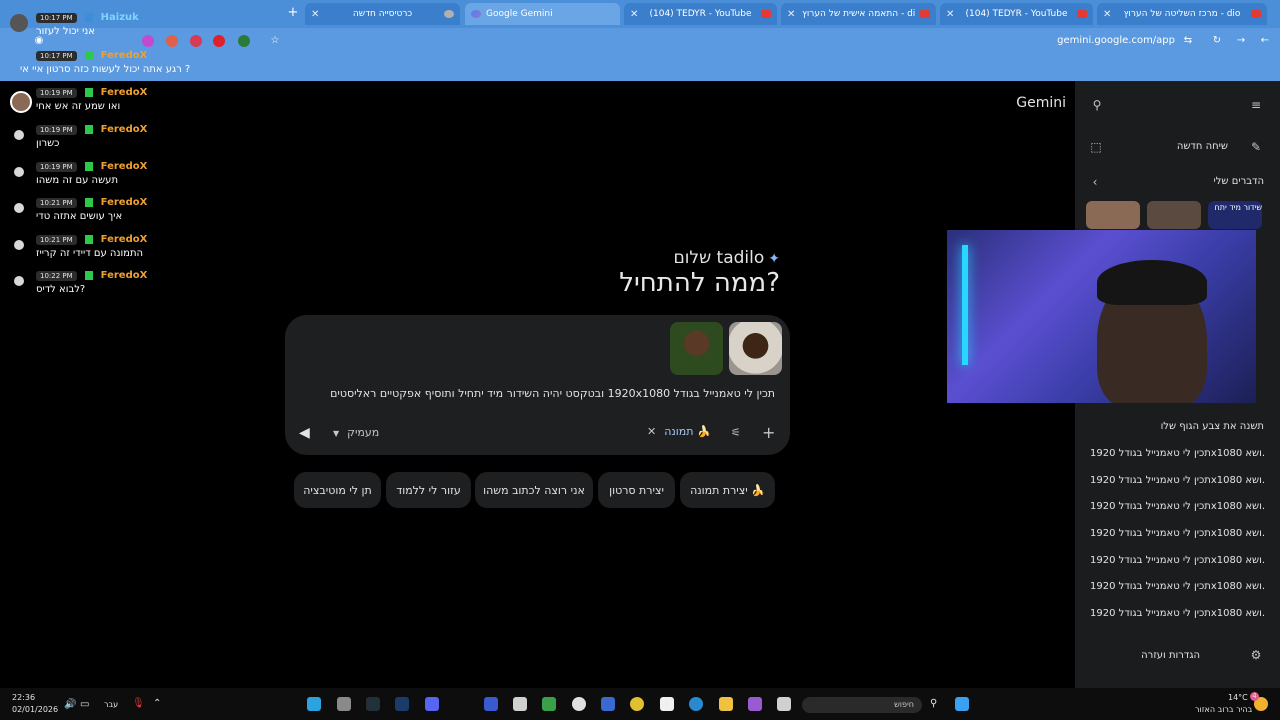 The image size is (1280, 720). What do you see at coordinates (1241, 41) in the screenshot?
I see `forward-icon: →` at bounding box center [1241, 41].